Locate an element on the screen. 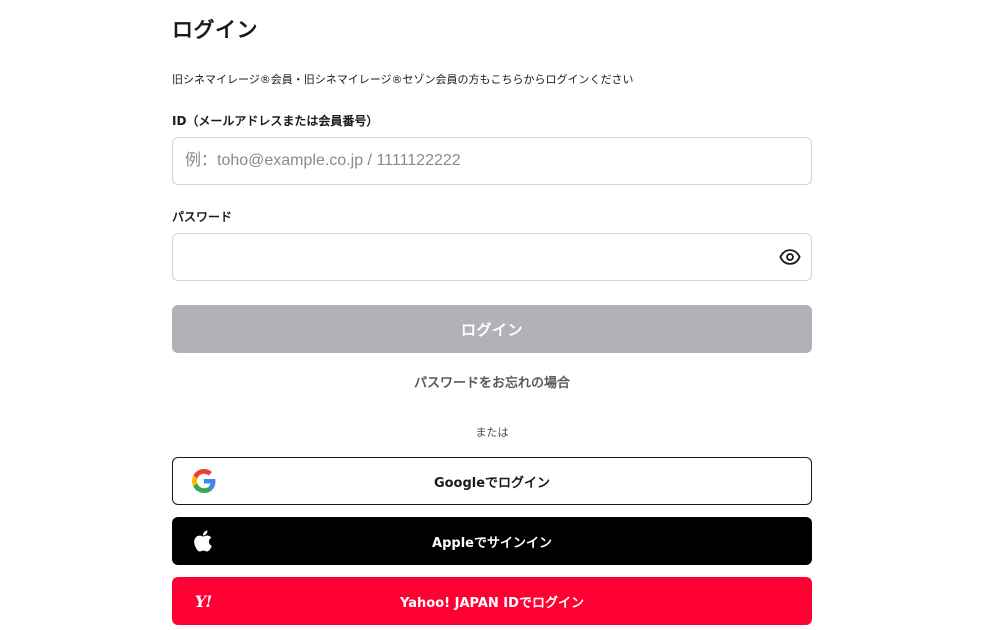  or-divider: または is located at coordinates (492, 432).